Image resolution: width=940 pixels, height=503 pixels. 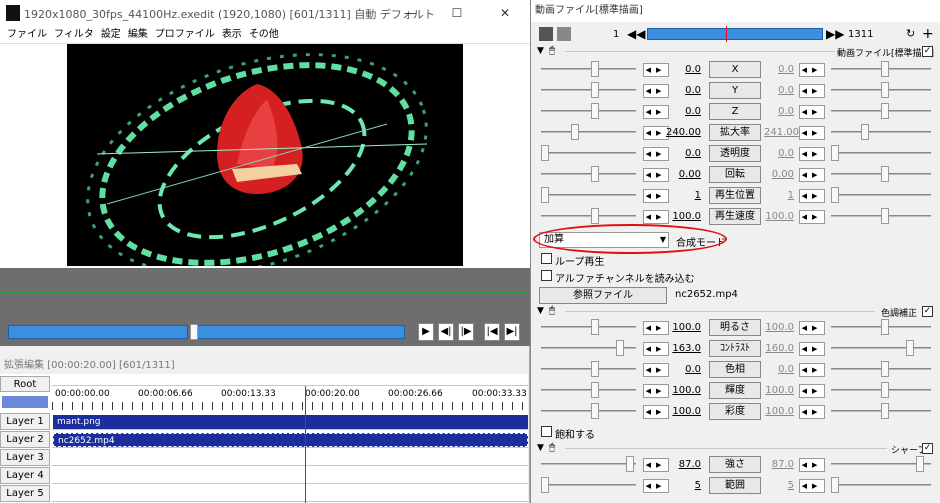 What do you see at coordinates (98, 332) in the screenshot?
I see `seek-bar-left` at bounding box center [98, 332].